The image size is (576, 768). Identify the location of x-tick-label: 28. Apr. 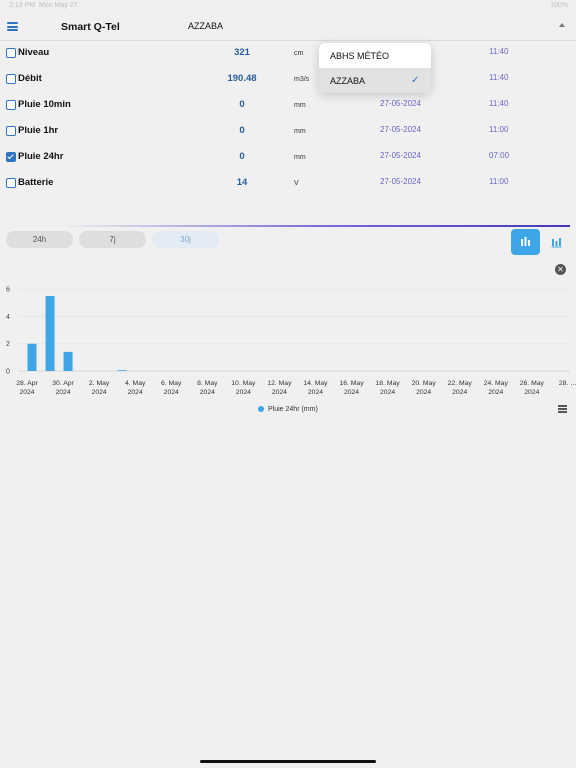
(27, 383).